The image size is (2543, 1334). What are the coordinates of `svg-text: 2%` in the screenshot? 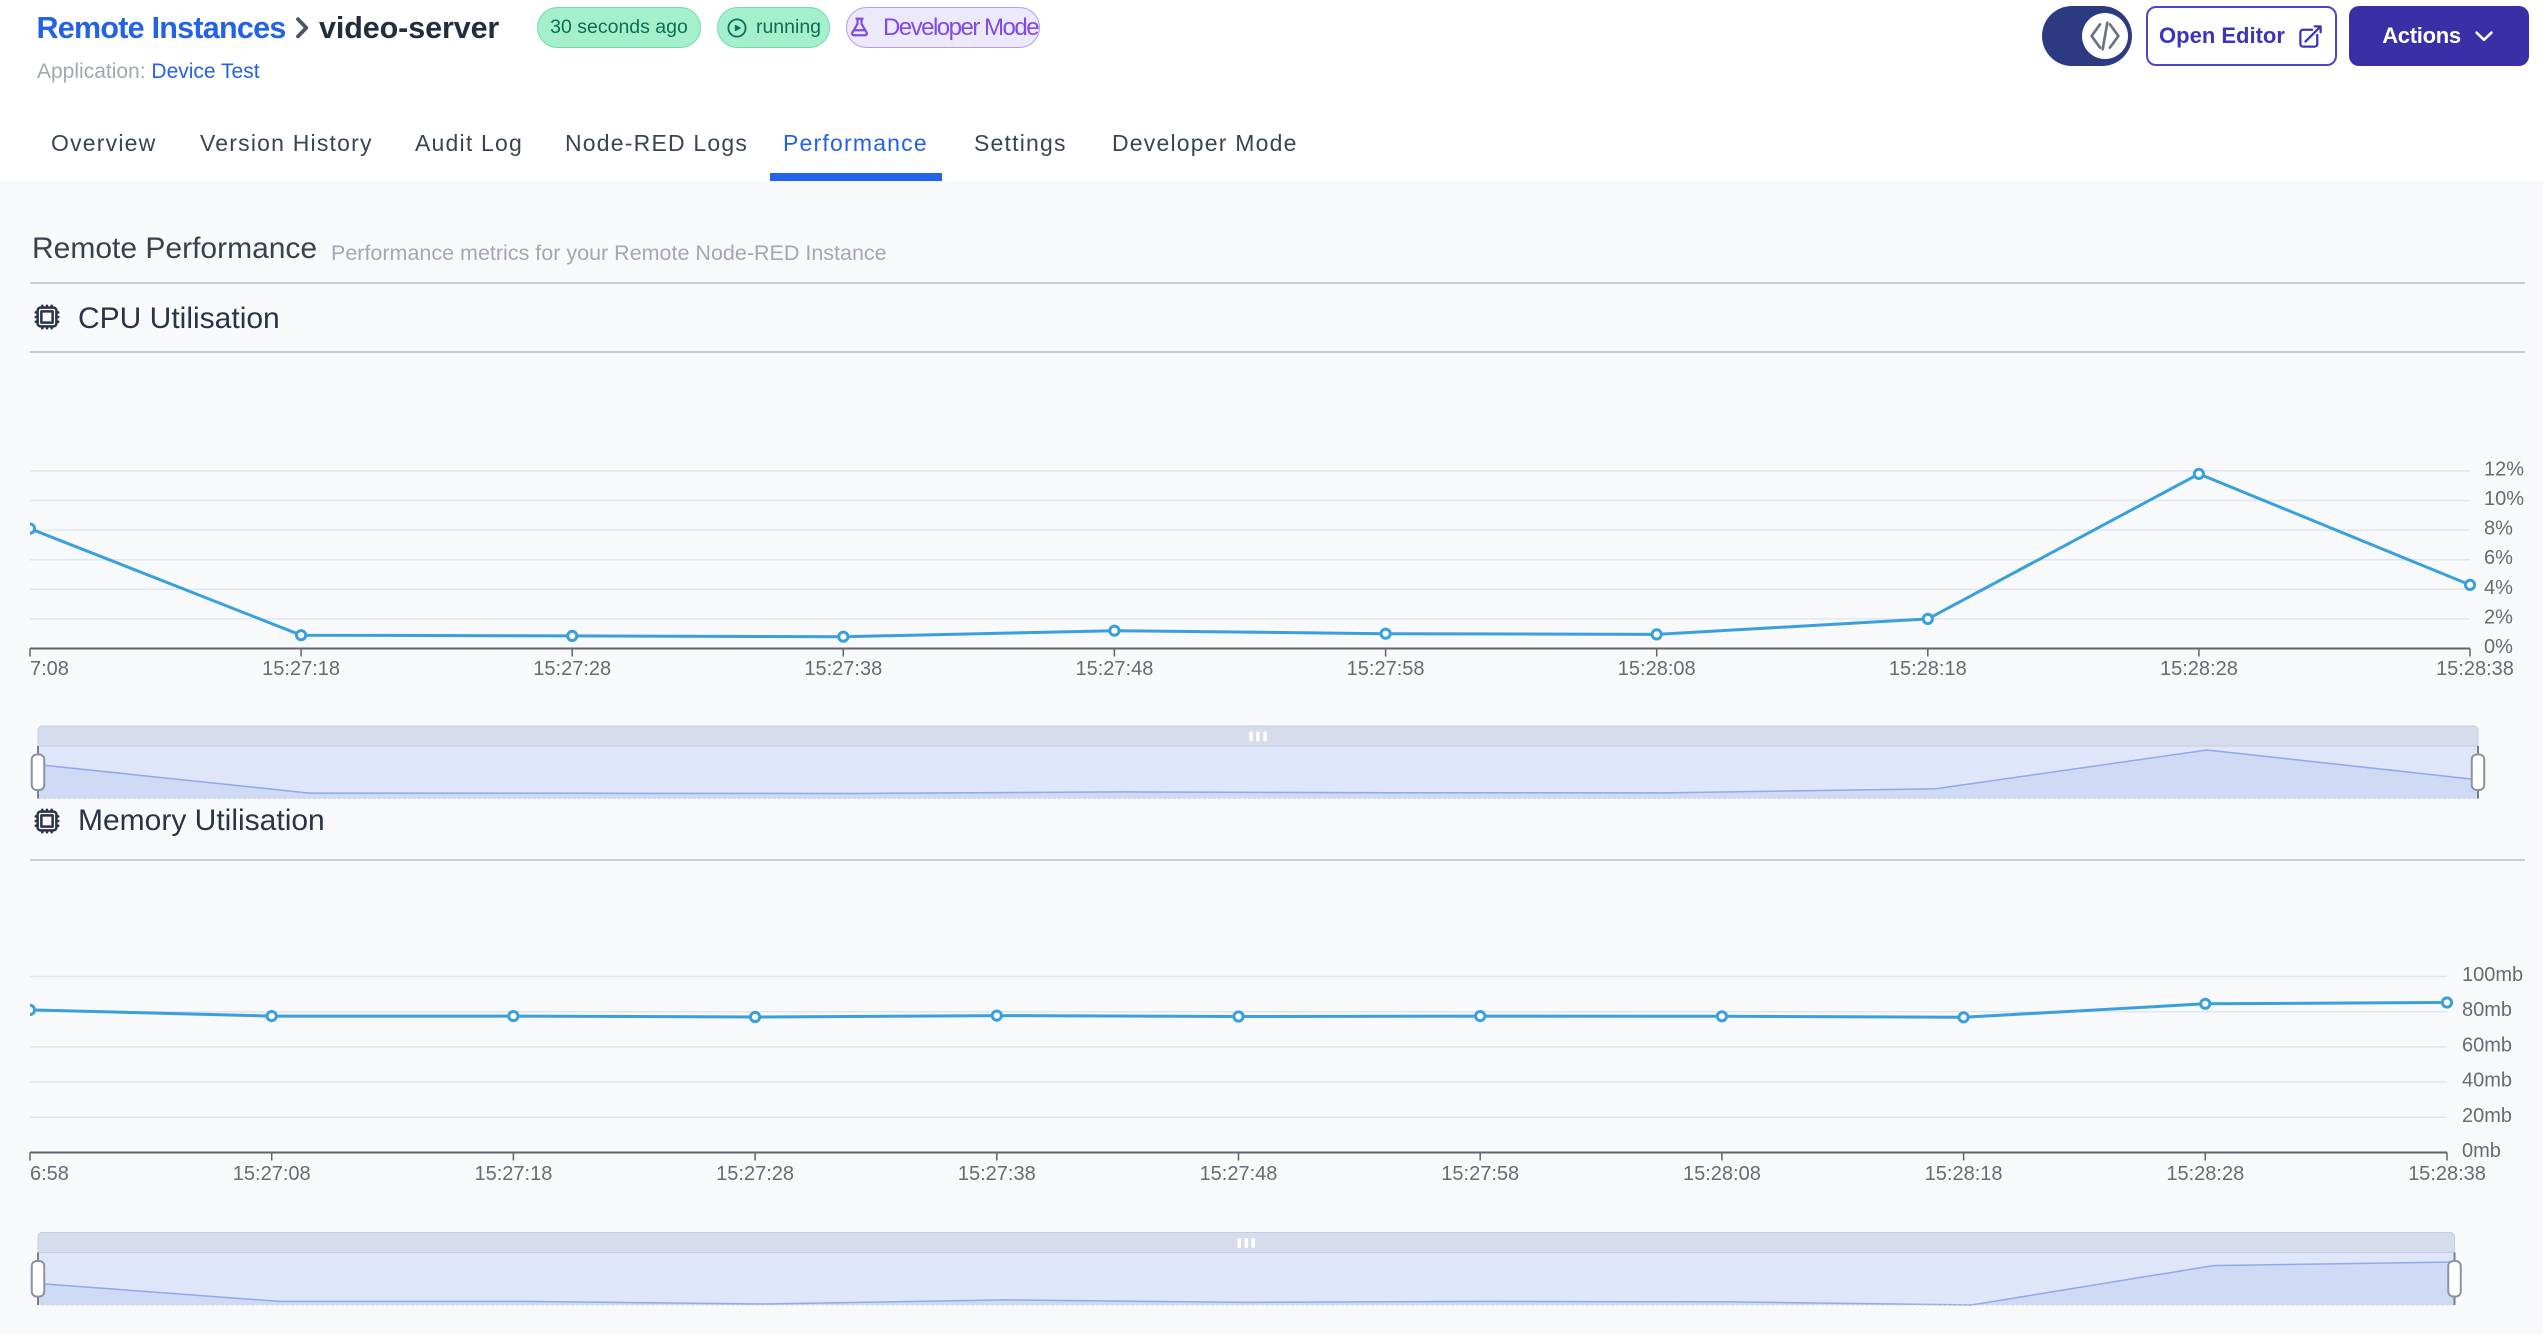 It's located at (2498, 617).